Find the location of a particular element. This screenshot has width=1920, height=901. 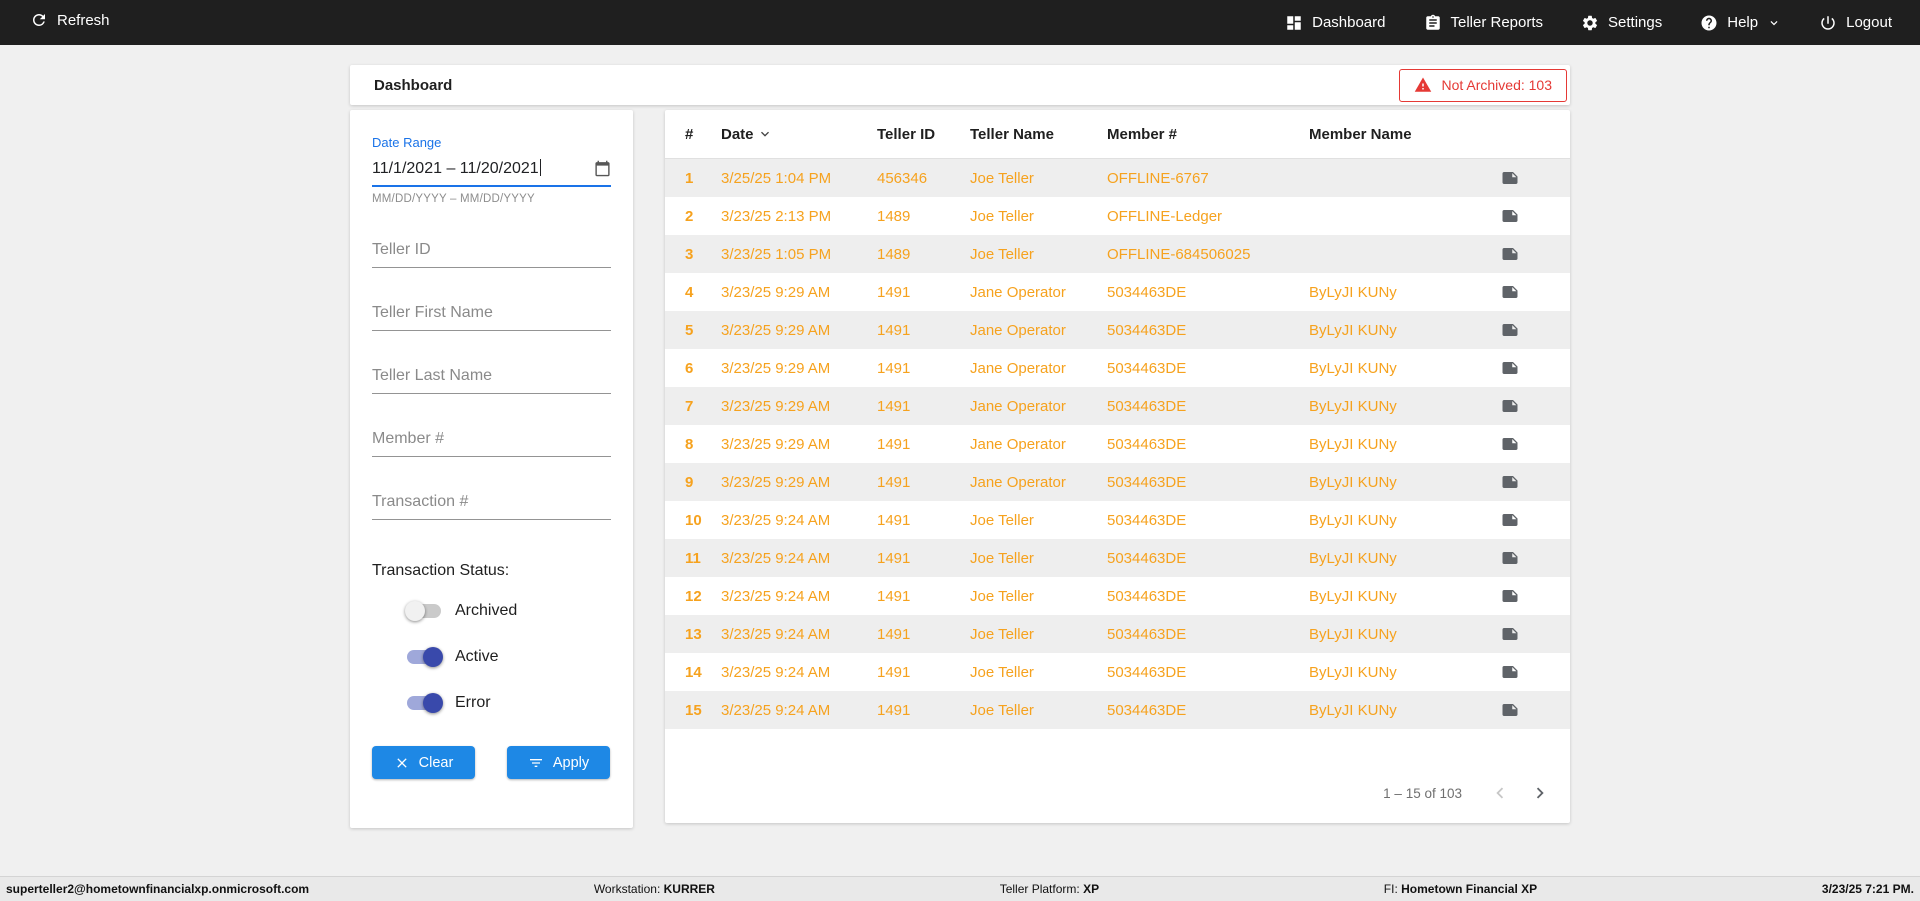

calendar-icon is located at coordinates (602, 168).